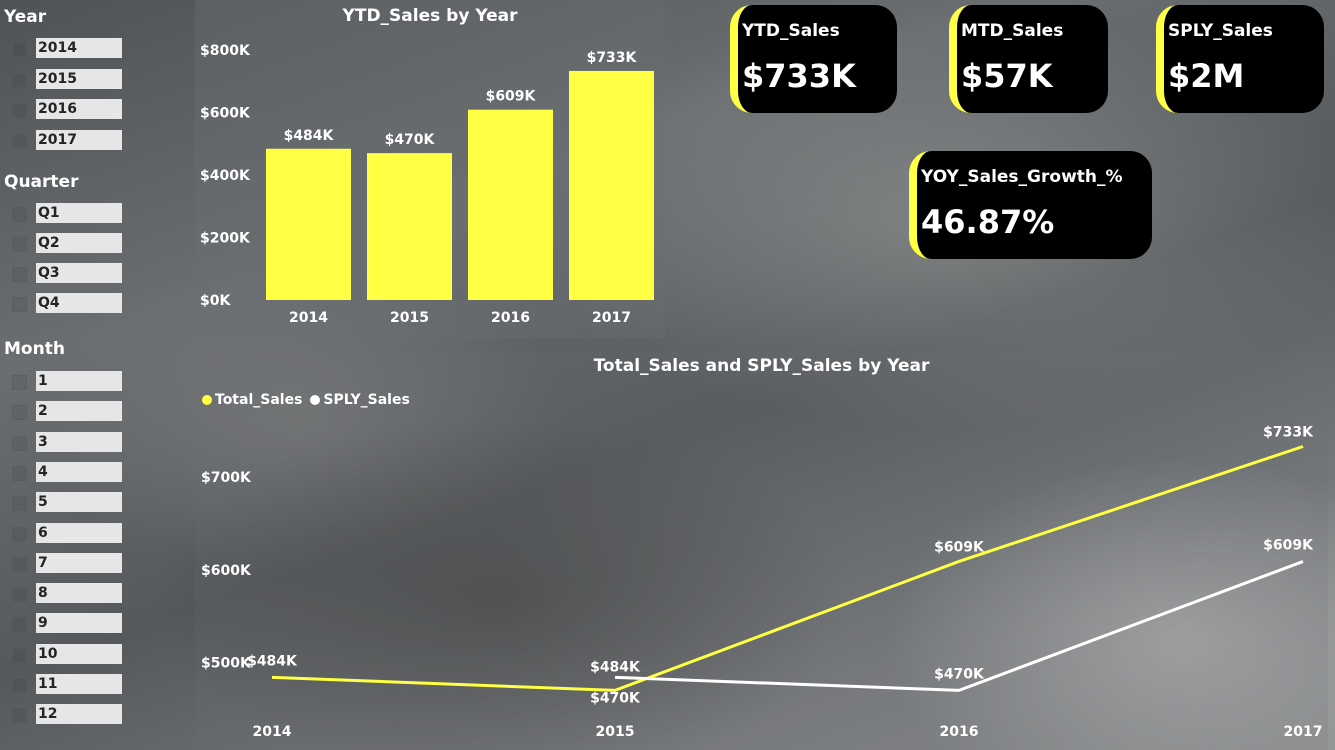  What do you see at coordinates (1288, 432) in the screenshot?
I see `line-data-label: $733K` at bounding box center [1288, 432].